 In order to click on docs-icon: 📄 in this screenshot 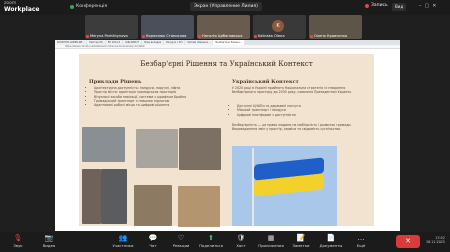, I will do `click(331, 238)`.